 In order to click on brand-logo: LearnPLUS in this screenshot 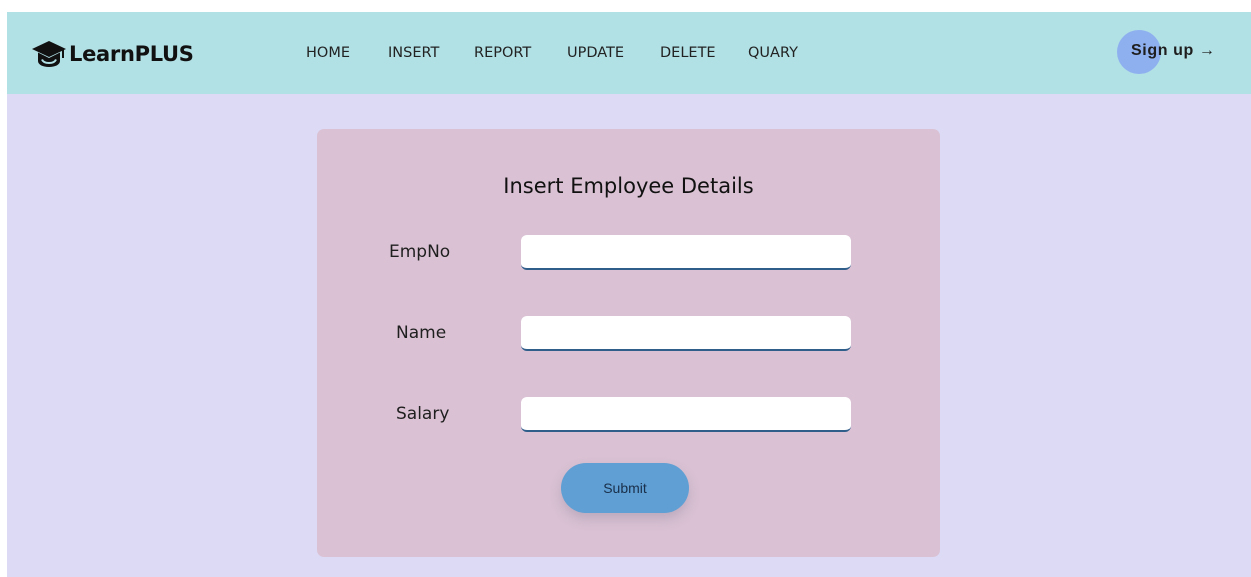, I will do `click(112, 54)`.